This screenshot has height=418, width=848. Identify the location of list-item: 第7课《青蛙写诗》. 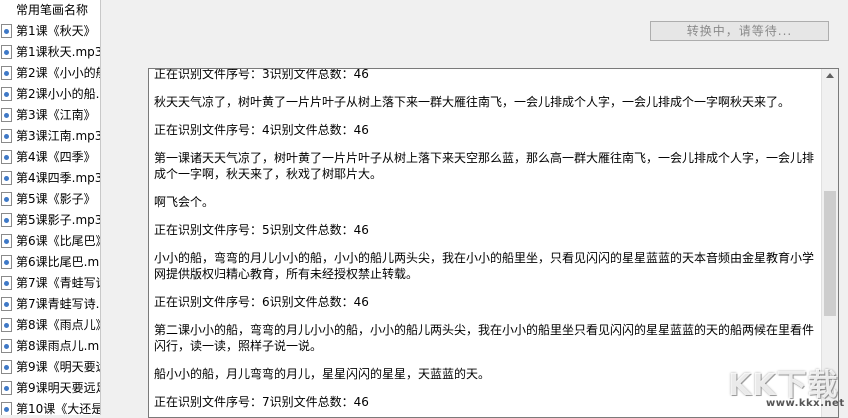
(50, 283).